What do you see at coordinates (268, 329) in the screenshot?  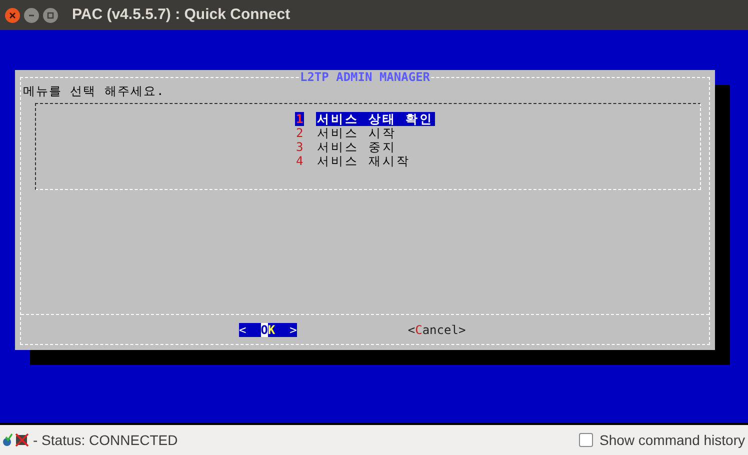 I see `dialog-button: < OK >` at bounding box center [268, 329].